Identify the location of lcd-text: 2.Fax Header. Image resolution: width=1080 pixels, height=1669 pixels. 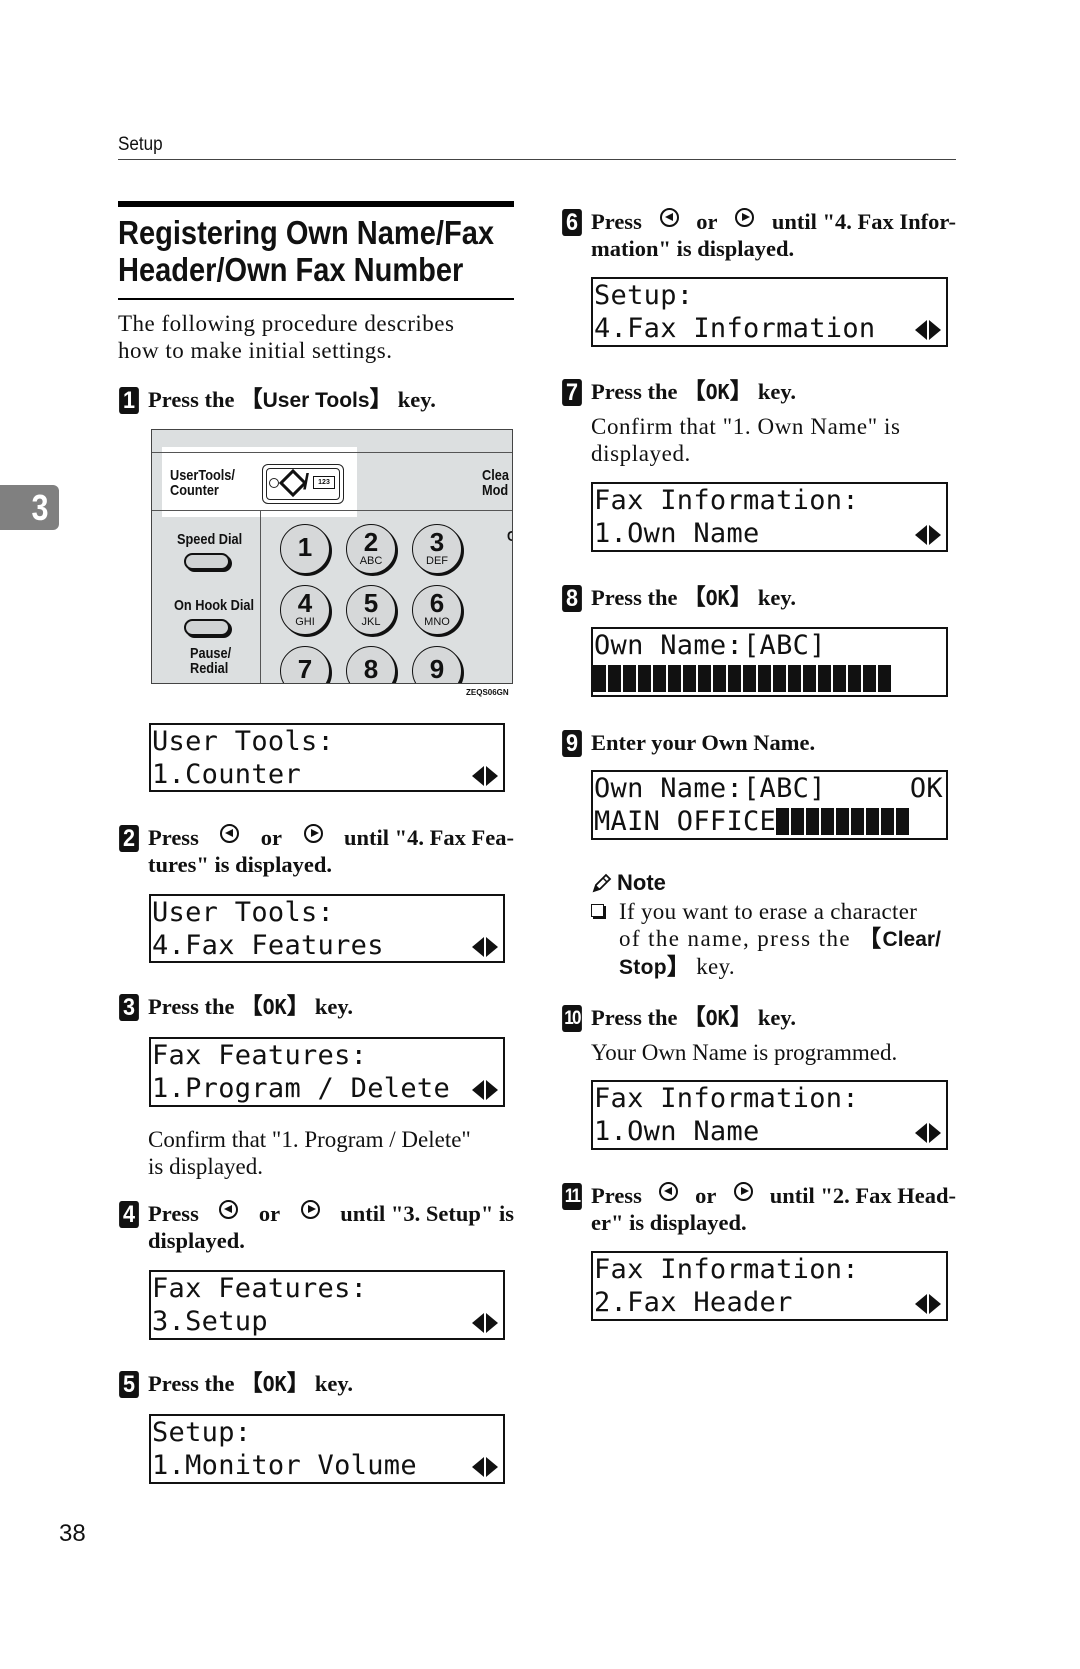
(693, 1302).